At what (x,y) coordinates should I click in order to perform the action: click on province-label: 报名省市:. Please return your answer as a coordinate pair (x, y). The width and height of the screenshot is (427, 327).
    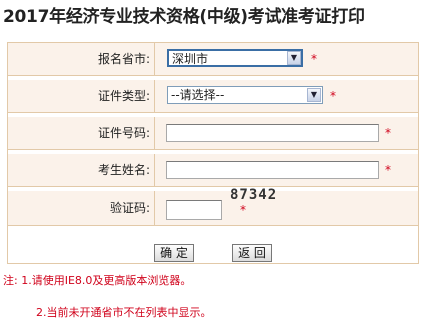
    Looking at the image, I should click on (81, 59).